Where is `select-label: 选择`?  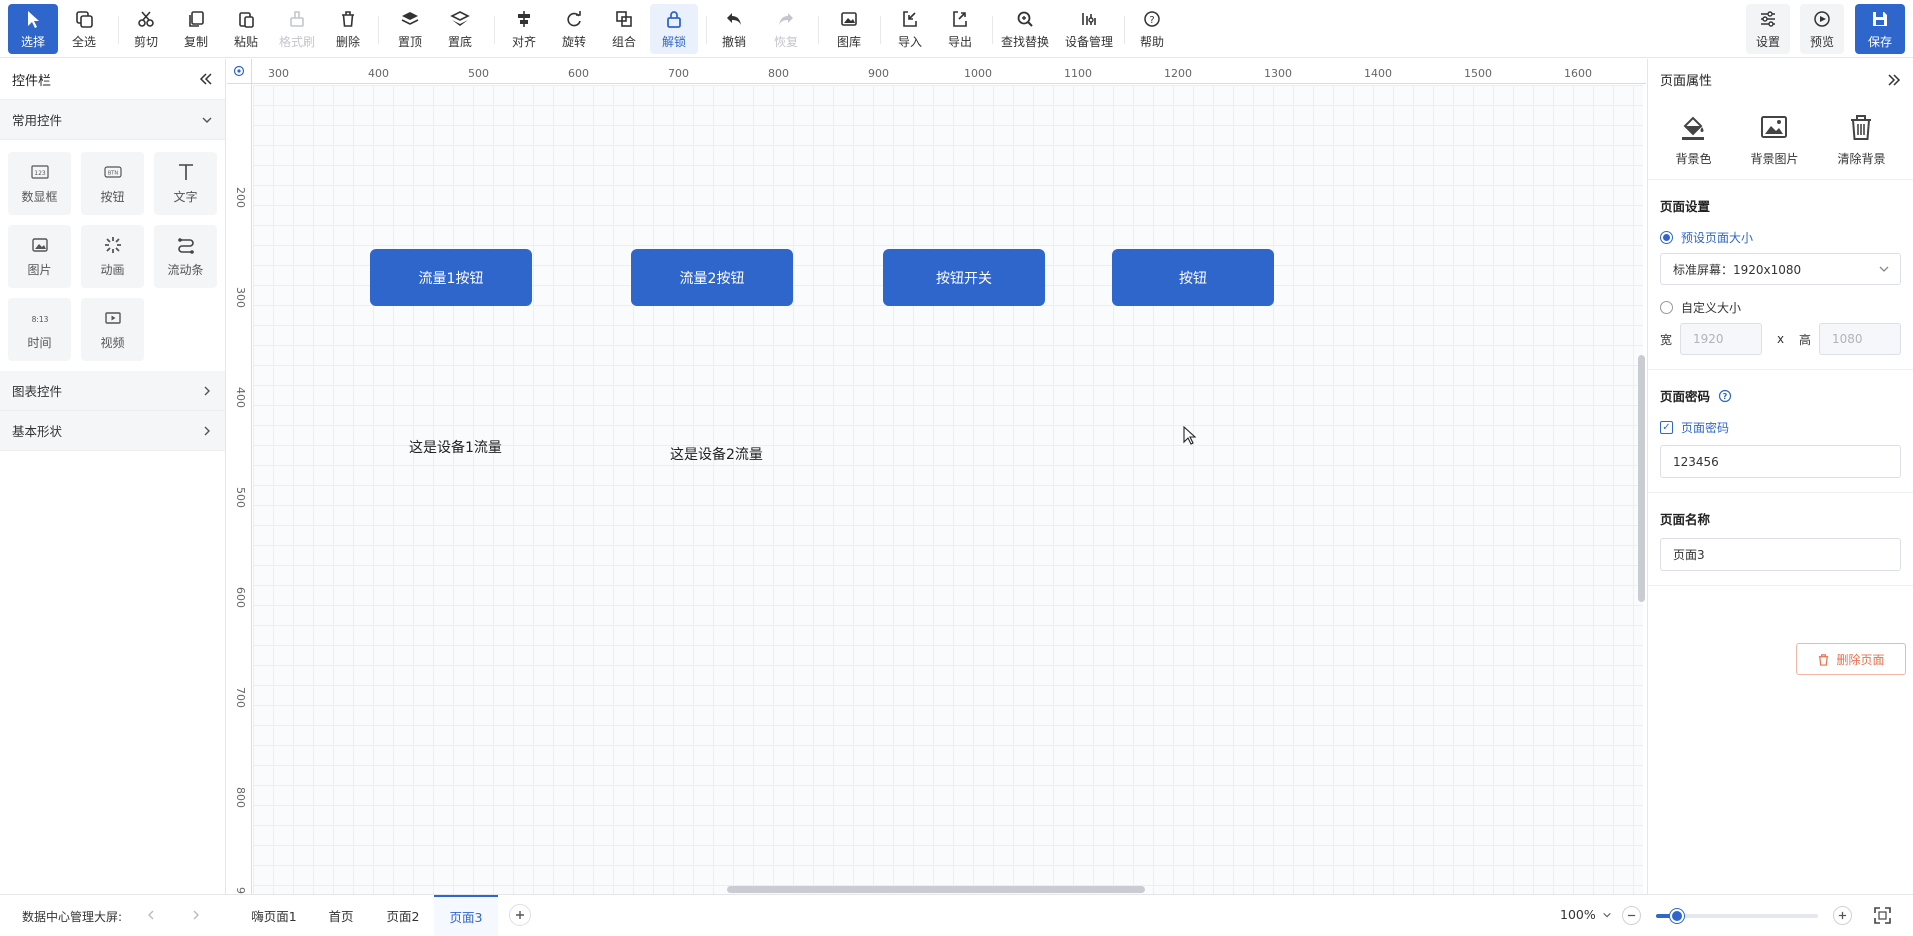
select-label: 选择 is located at coordinates (32, 41).